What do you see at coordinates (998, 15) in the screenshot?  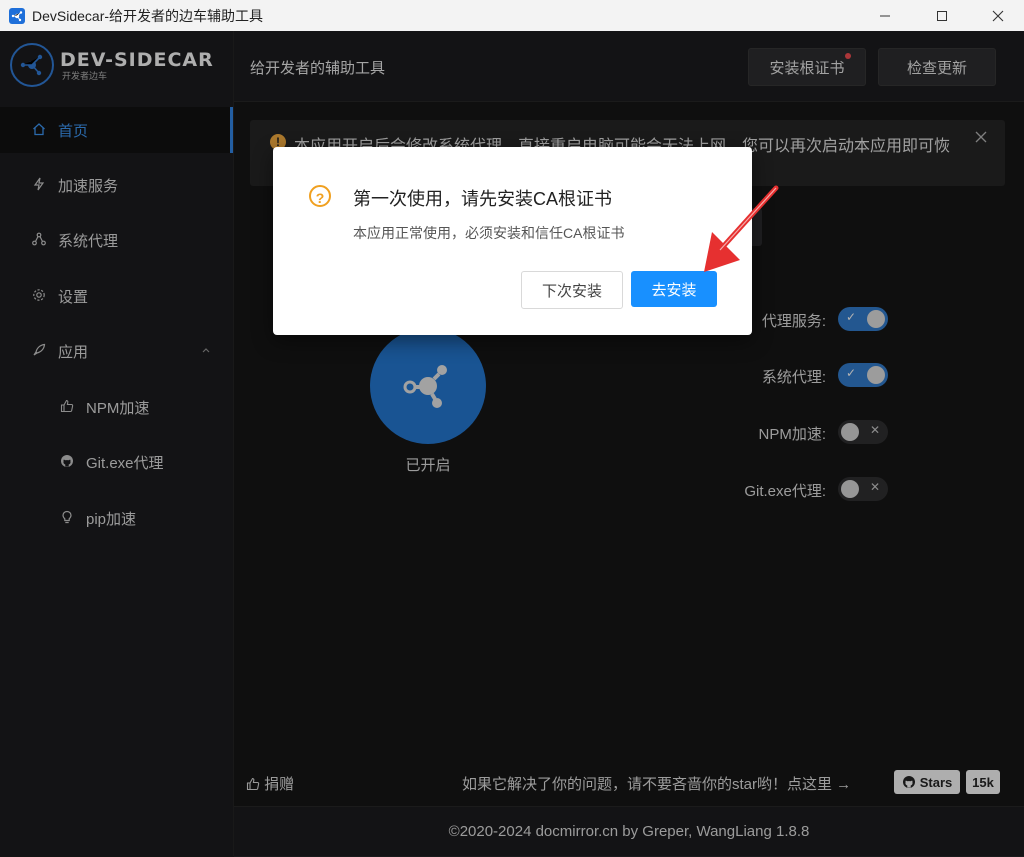 I see `close-button` at bounding box center [998, 15].